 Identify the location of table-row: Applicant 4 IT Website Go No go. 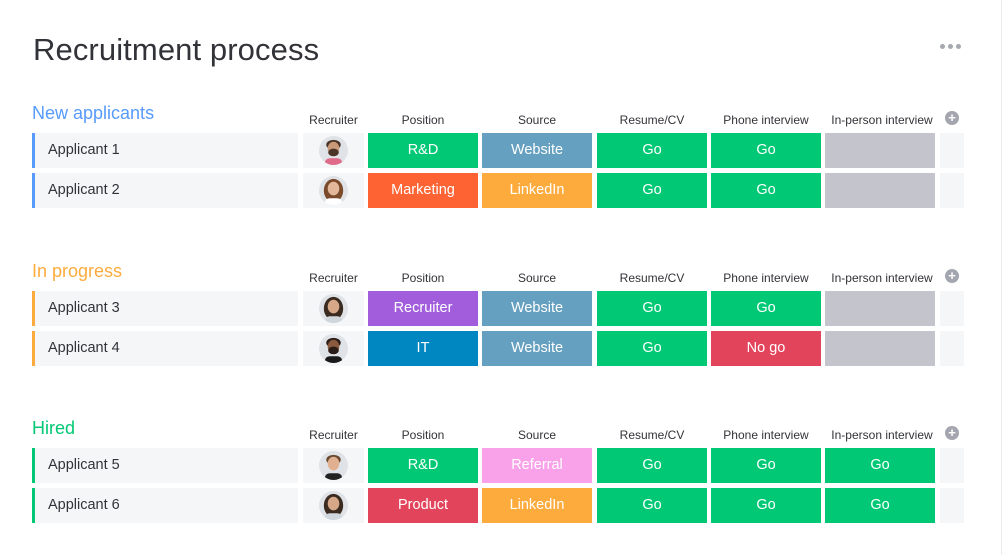
(498, 348).